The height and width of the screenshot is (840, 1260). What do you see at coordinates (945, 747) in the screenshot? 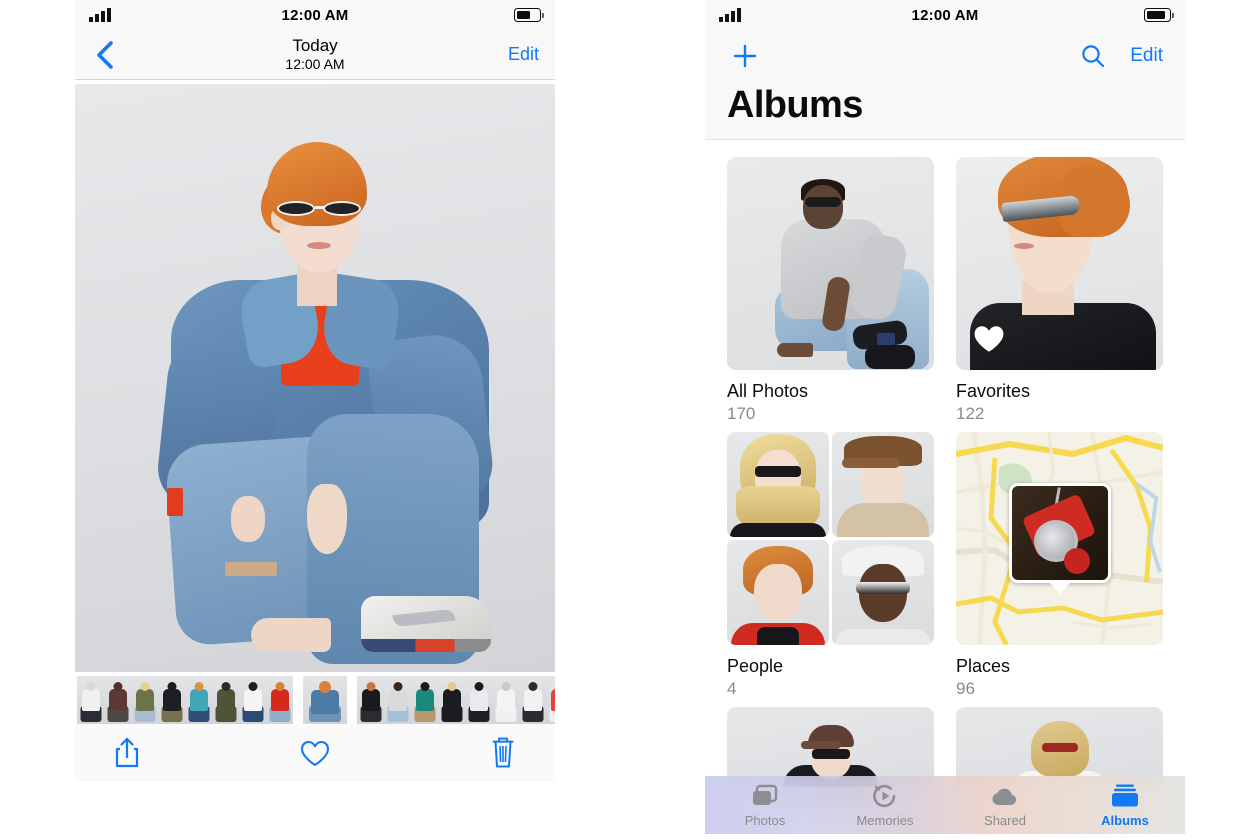
I see `albums-grid-next-row` at bounding box center [945, 747].